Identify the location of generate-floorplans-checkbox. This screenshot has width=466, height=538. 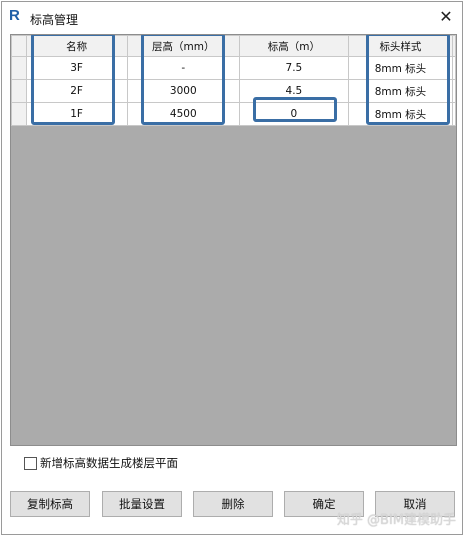
(30, 463).